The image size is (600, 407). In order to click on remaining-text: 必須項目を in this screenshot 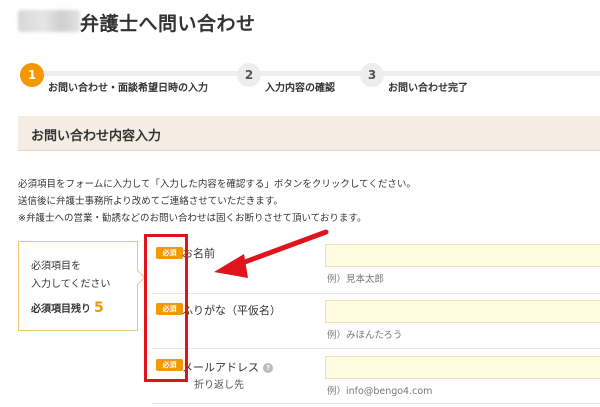, I will do `click(56, 266)`.